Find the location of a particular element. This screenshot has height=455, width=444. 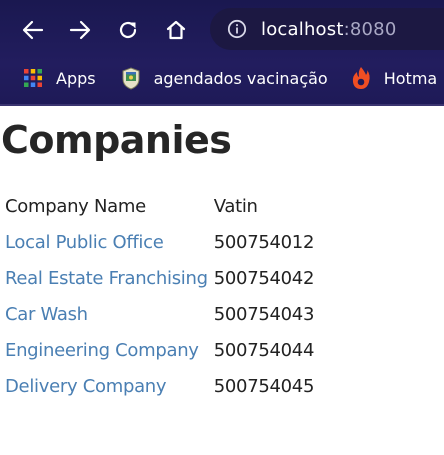

back-button is located at coordinates (33, 30).